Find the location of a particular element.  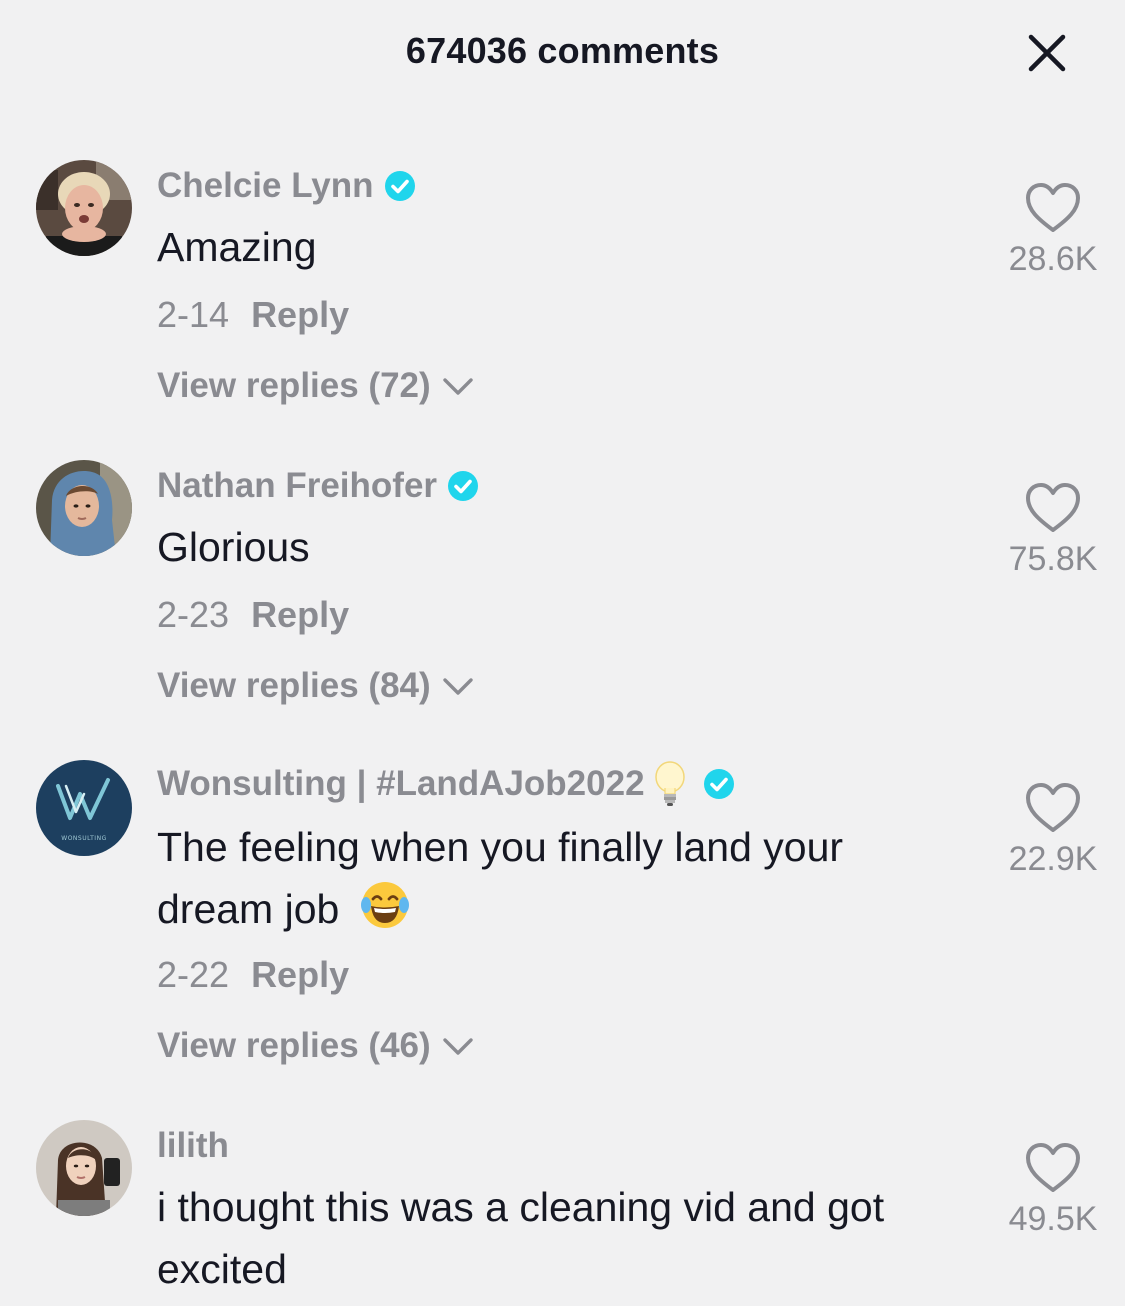

view-replies-button: View replies (46) is located at coordinates (316, 1046).